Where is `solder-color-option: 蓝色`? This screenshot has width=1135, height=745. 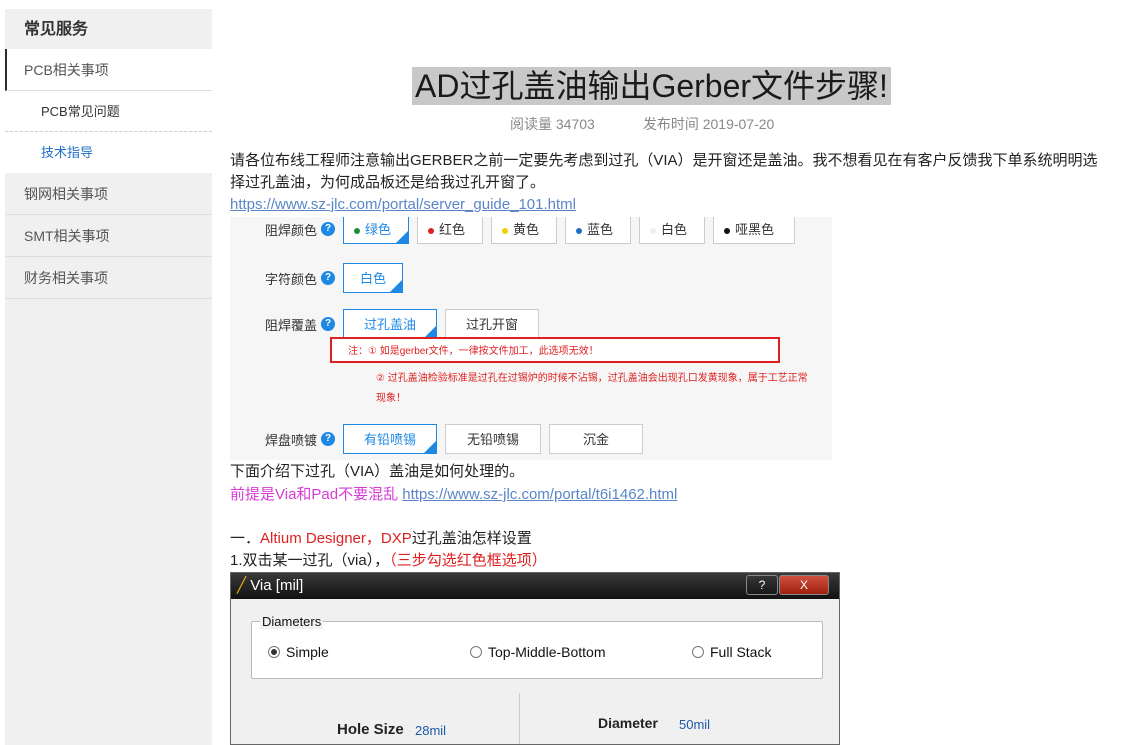 solder-color-option: 蓝色 is located at coordinates (598, 230).